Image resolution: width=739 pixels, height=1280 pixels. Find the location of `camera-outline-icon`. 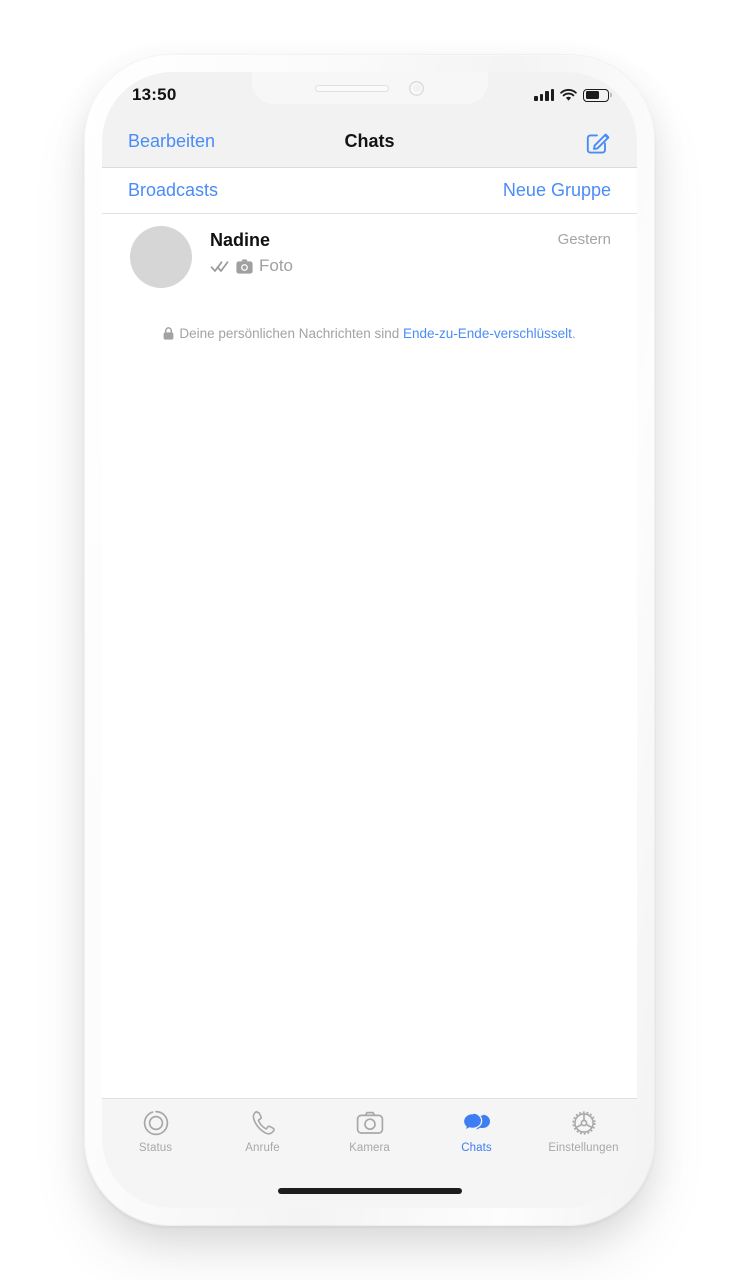

camera-outline-icon is located at coordinates (369, 1122).